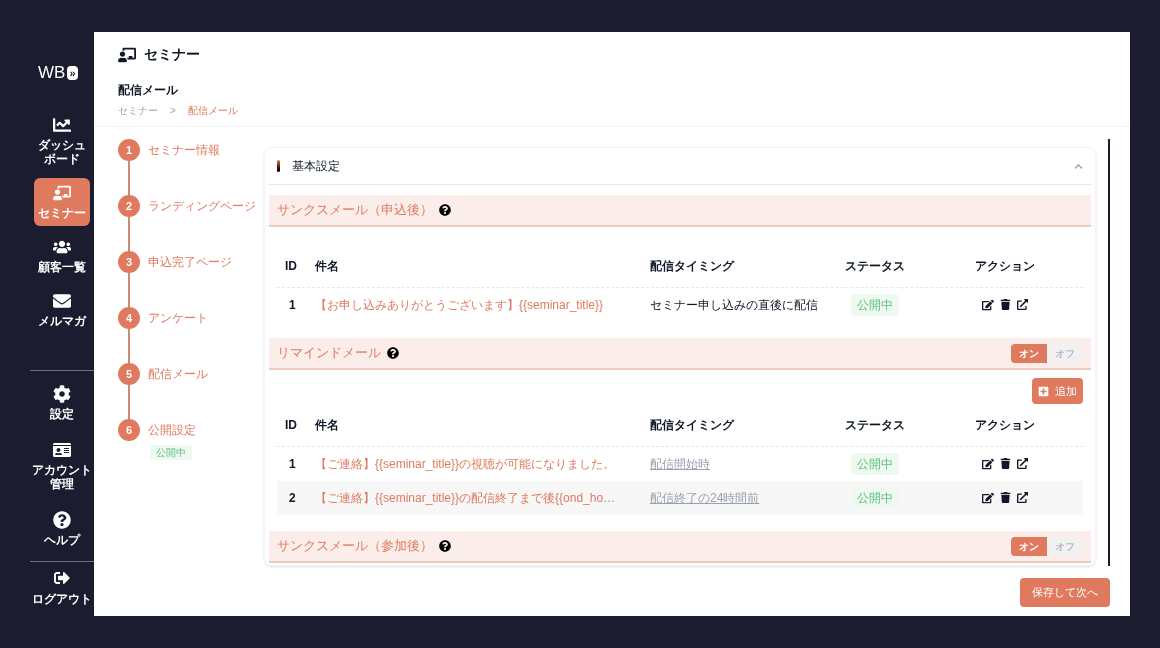 This screenshot has height=648, width=1160. I want to click on expand-button: », so click(72, 72).